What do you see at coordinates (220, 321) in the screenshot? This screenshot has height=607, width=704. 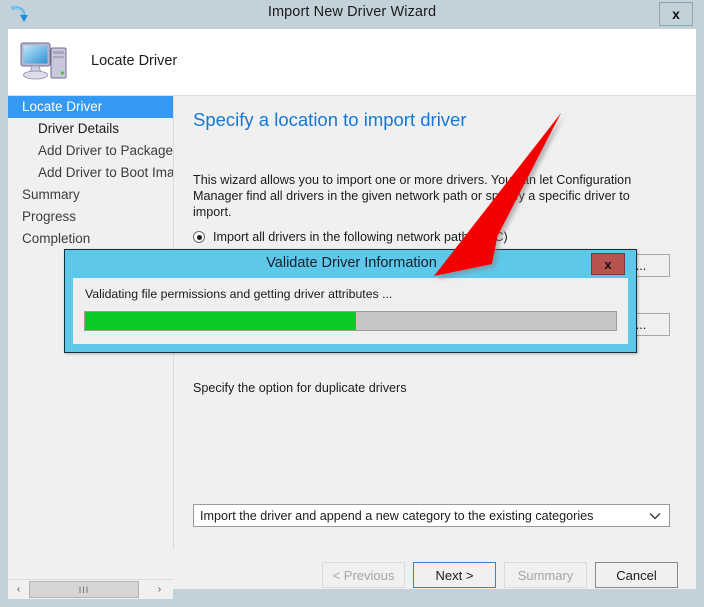 I see `progress-bar-fill` at bounding box center [220, 321].